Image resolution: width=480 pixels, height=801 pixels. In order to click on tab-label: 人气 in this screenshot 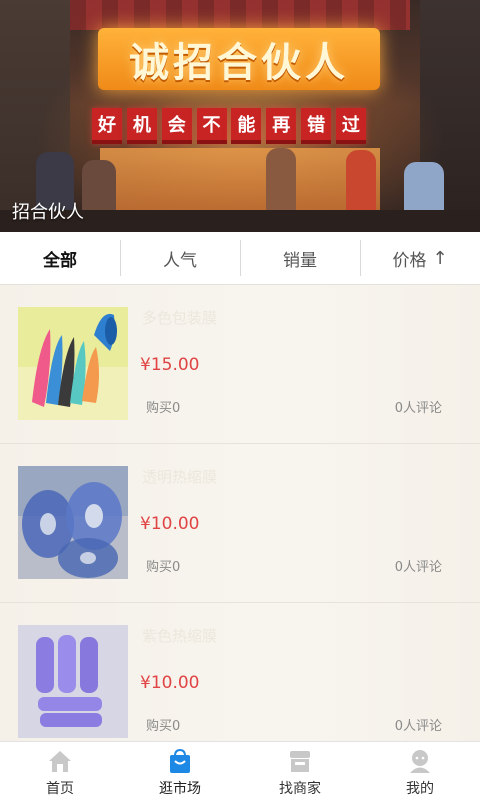, I will do `click(180, 260)`.